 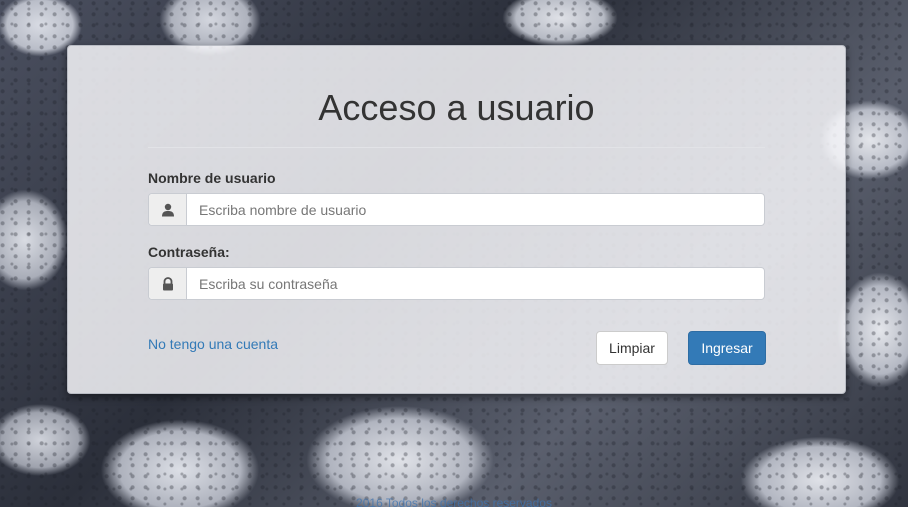 I want to click on password-label: Contraseña:, so click(x=189, y=252).